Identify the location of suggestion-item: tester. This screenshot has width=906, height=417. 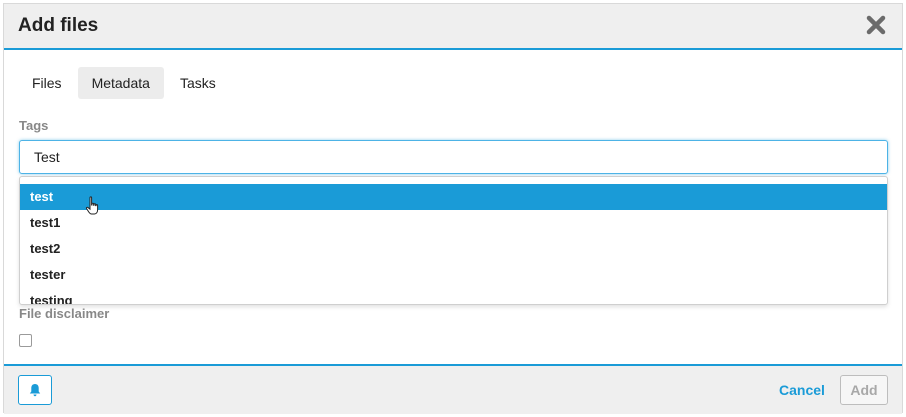
(453, 275).